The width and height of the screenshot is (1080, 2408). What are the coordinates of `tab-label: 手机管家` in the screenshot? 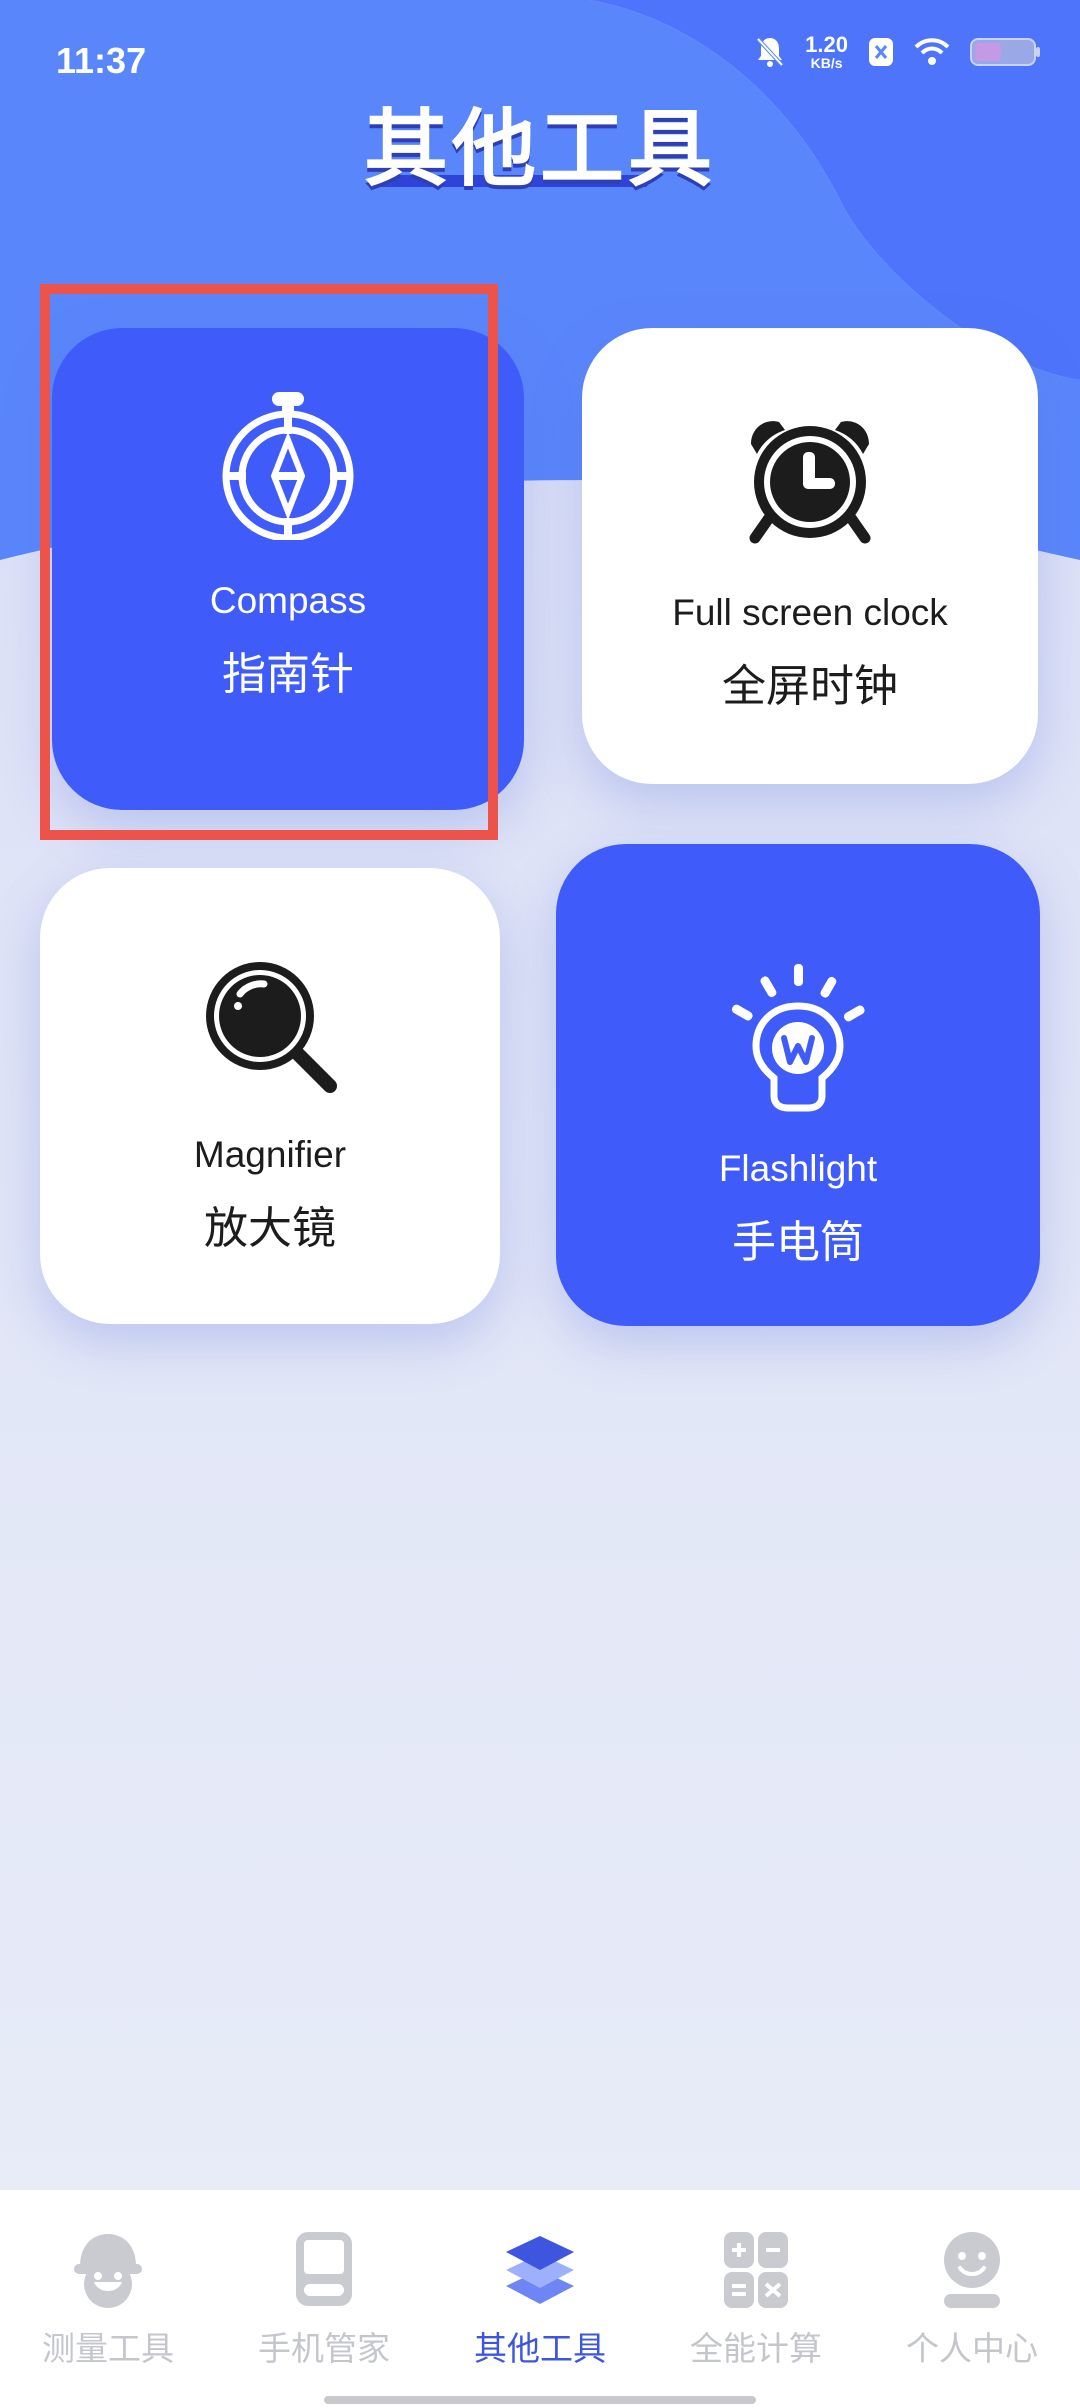 It's located at (324, 2348).